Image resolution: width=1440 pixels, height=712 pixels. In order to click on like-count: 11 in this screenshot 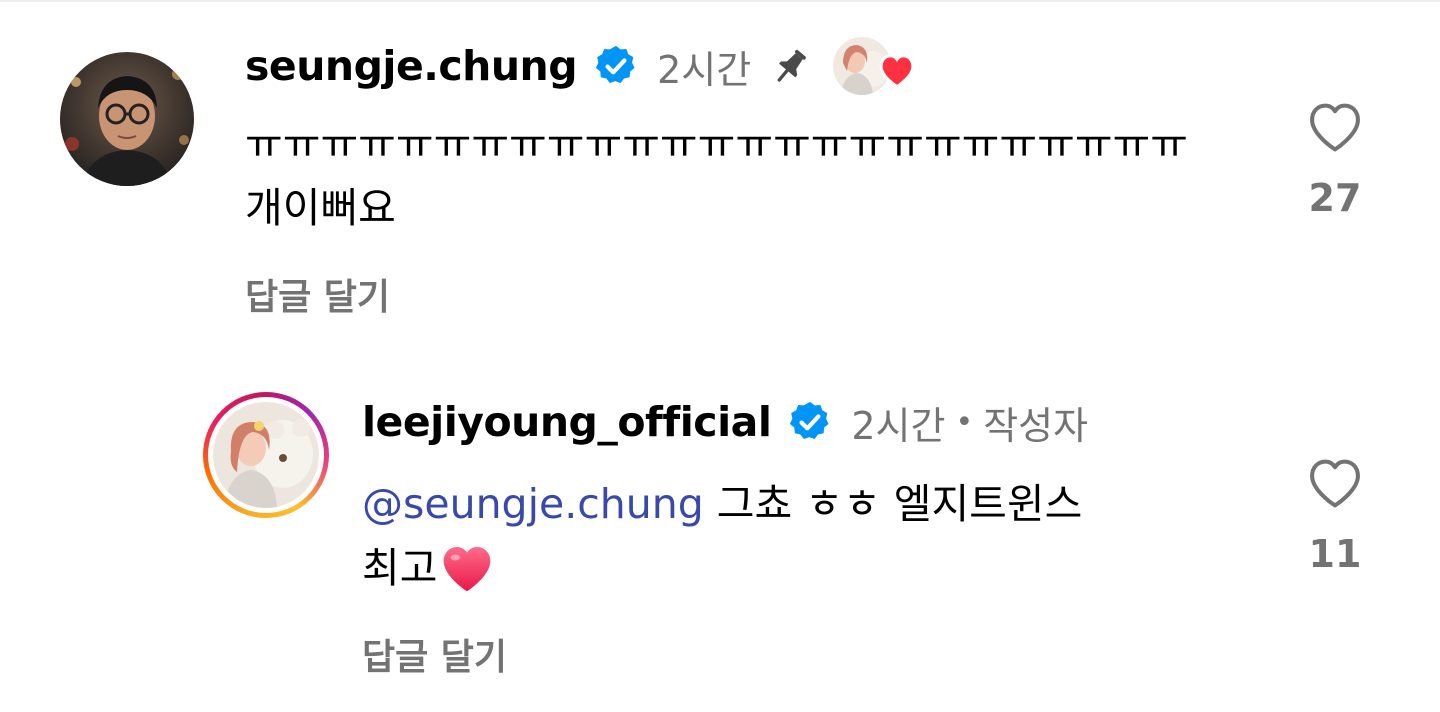, I will do `click(1335, 554)`.